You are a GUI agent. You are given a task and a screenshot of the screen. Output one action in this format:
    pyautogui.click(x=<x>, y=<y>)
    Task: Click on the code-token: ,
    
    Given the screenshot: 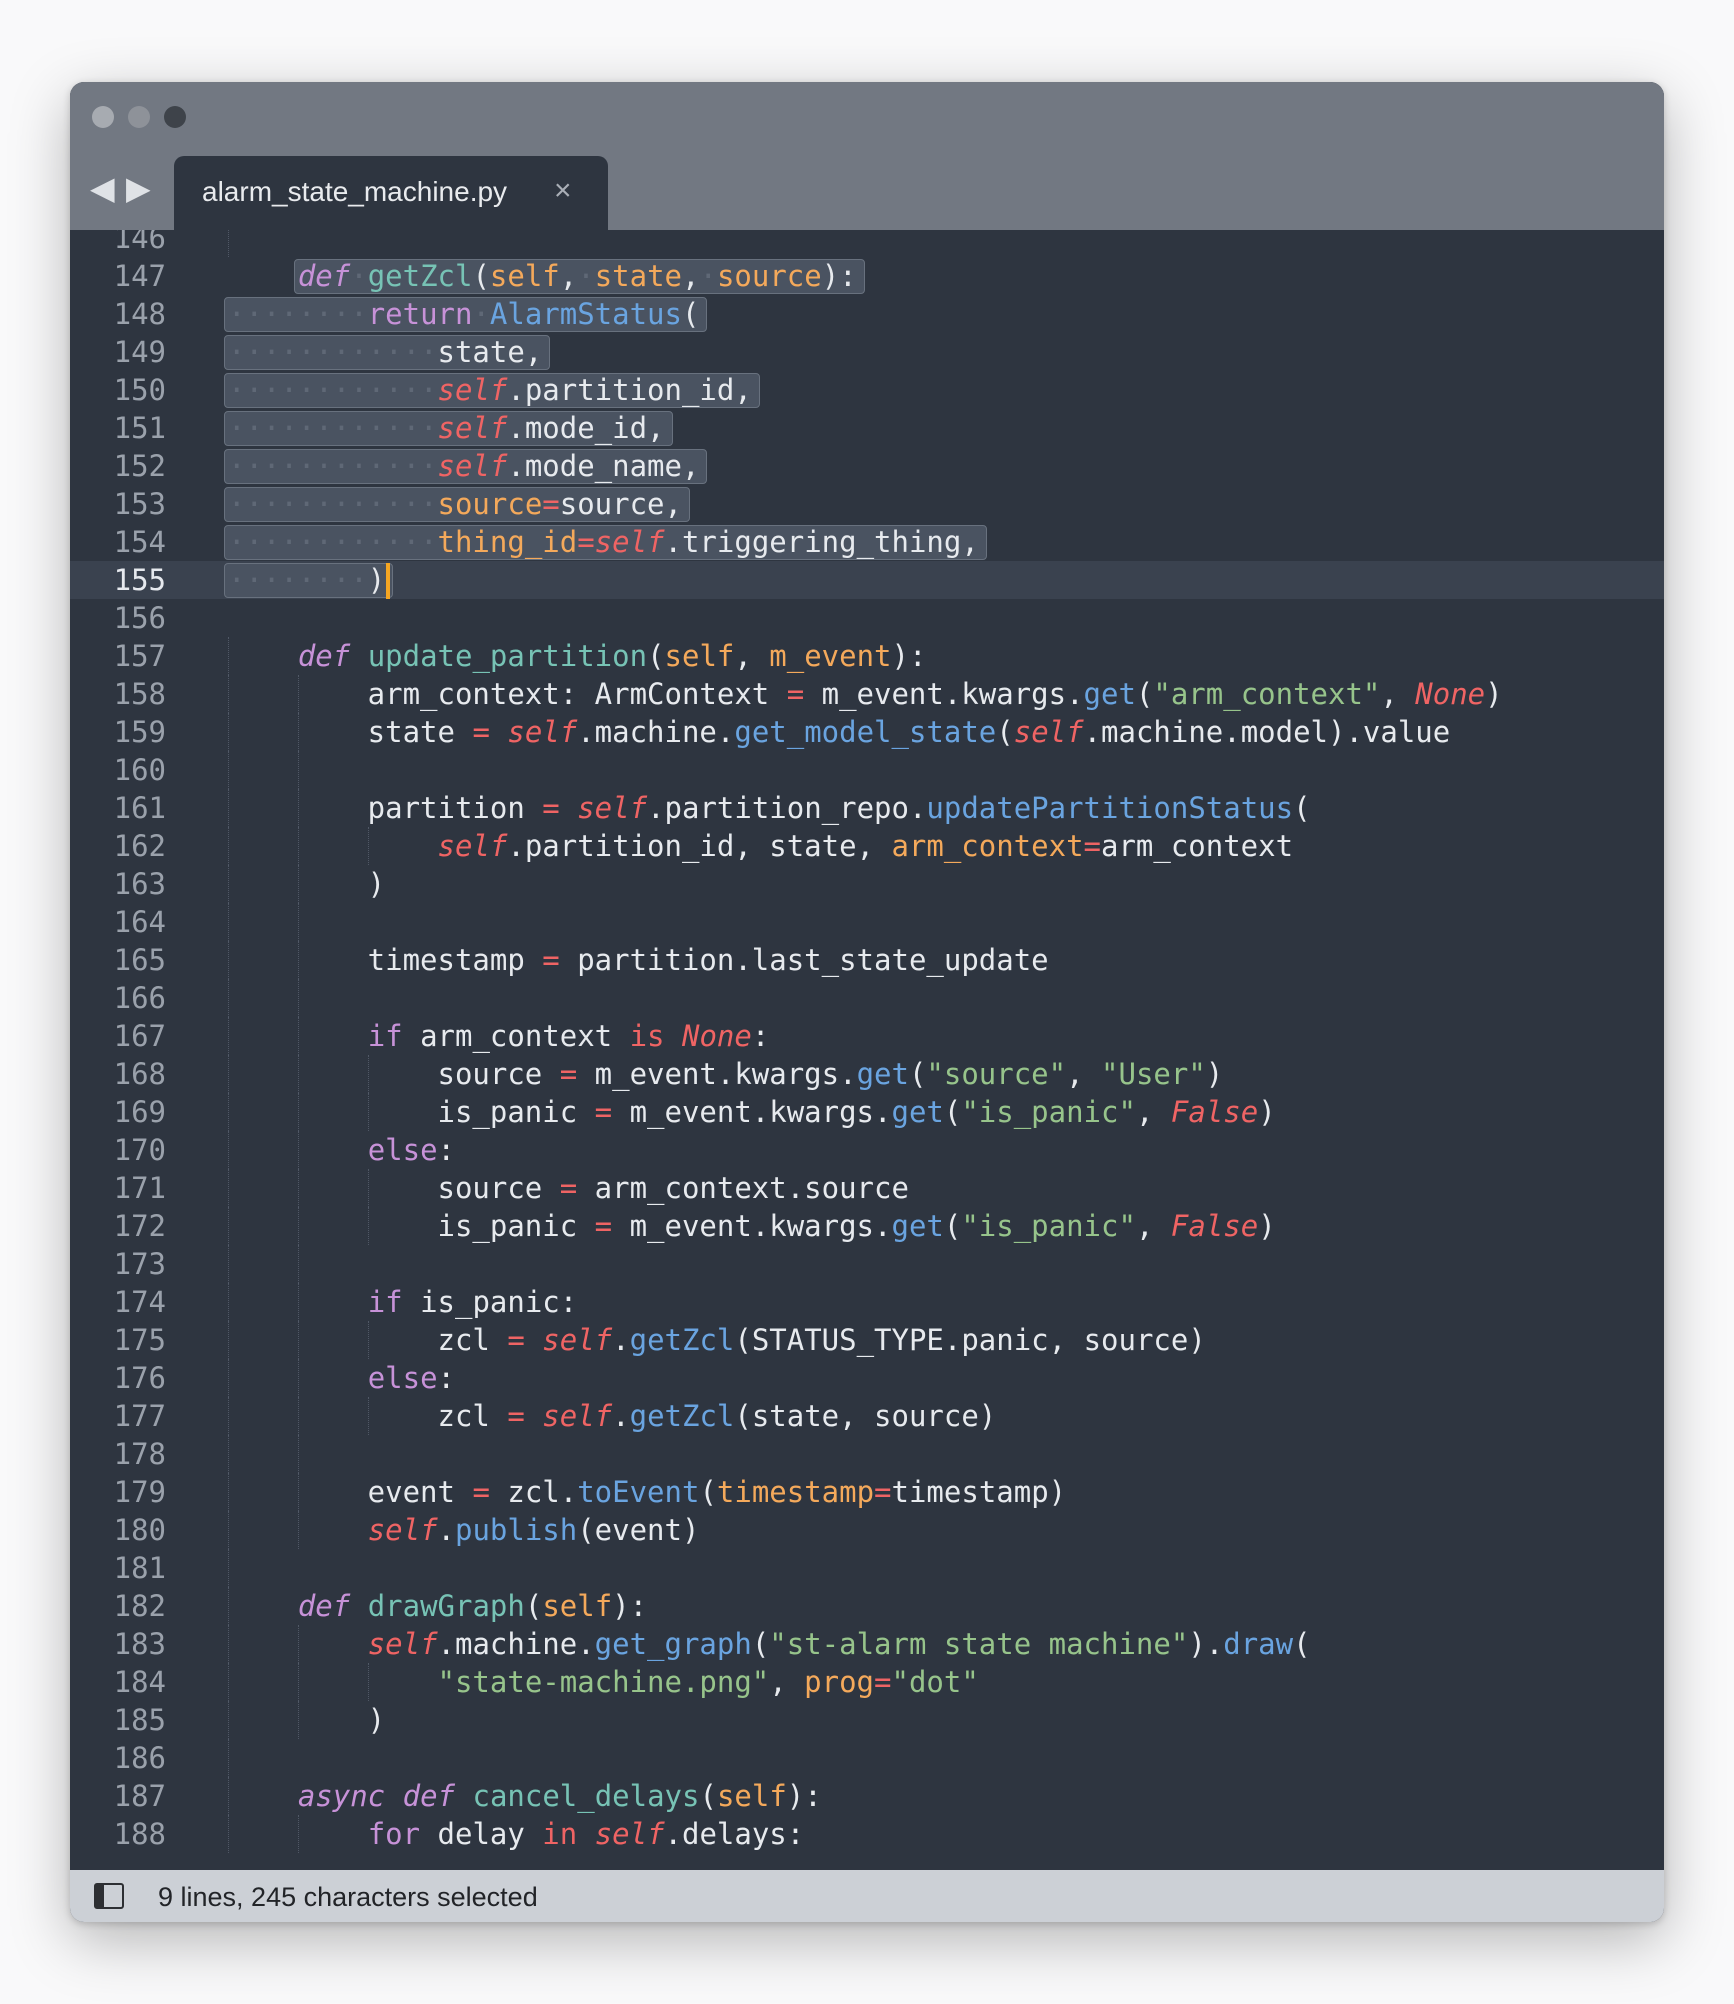 What is the action you would take?
    pyautogui.click(x=752, y=656)
    